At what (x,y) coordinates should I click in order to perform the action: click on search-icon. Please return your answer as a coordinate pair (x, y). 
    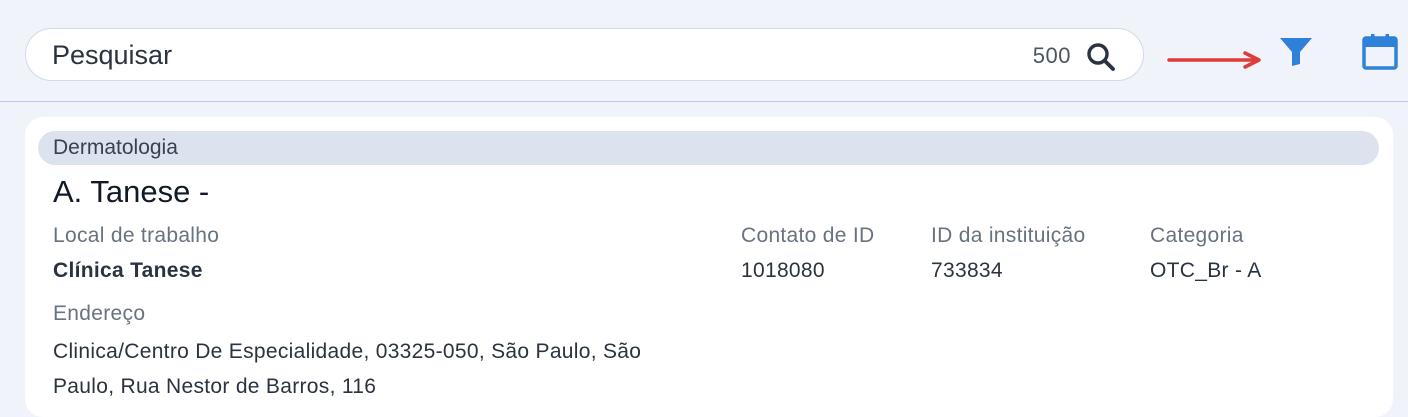
    Looking at the image, I should click on (1101, 57).